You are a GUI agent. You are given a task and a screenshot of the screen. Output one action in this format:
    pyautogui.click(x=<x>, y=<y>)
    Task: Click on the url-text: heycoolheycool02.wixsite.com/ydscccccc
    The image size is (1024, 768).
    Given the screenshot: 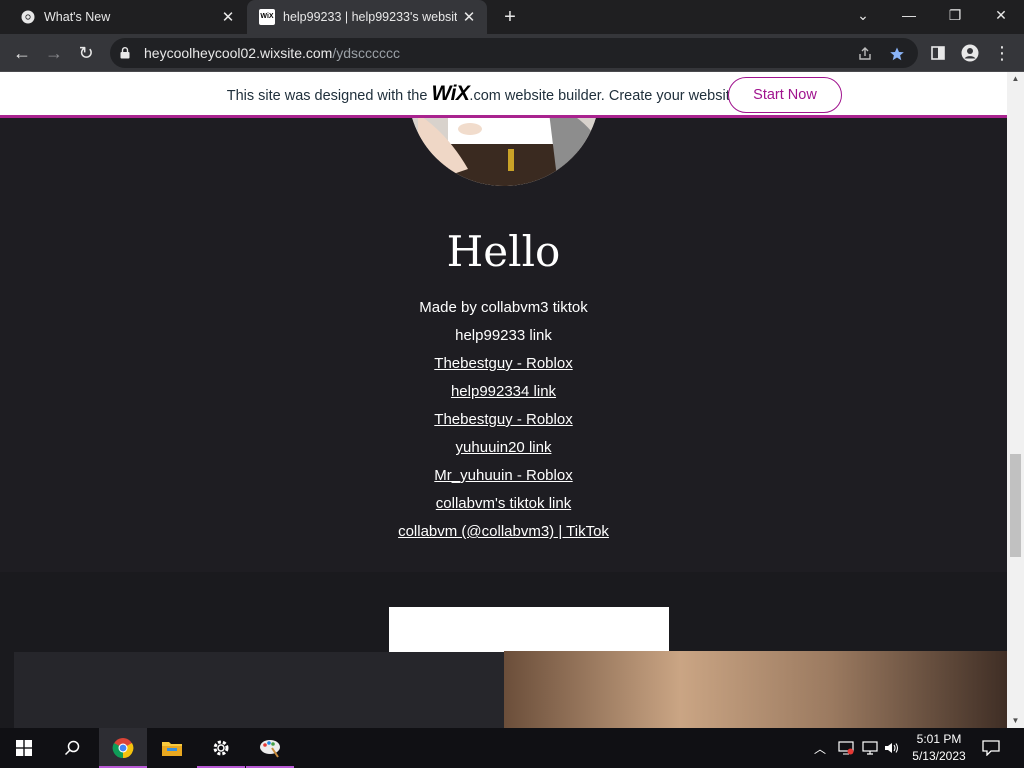 What is the action you would take?
    pyautogui.click(x=272, y=53)
    